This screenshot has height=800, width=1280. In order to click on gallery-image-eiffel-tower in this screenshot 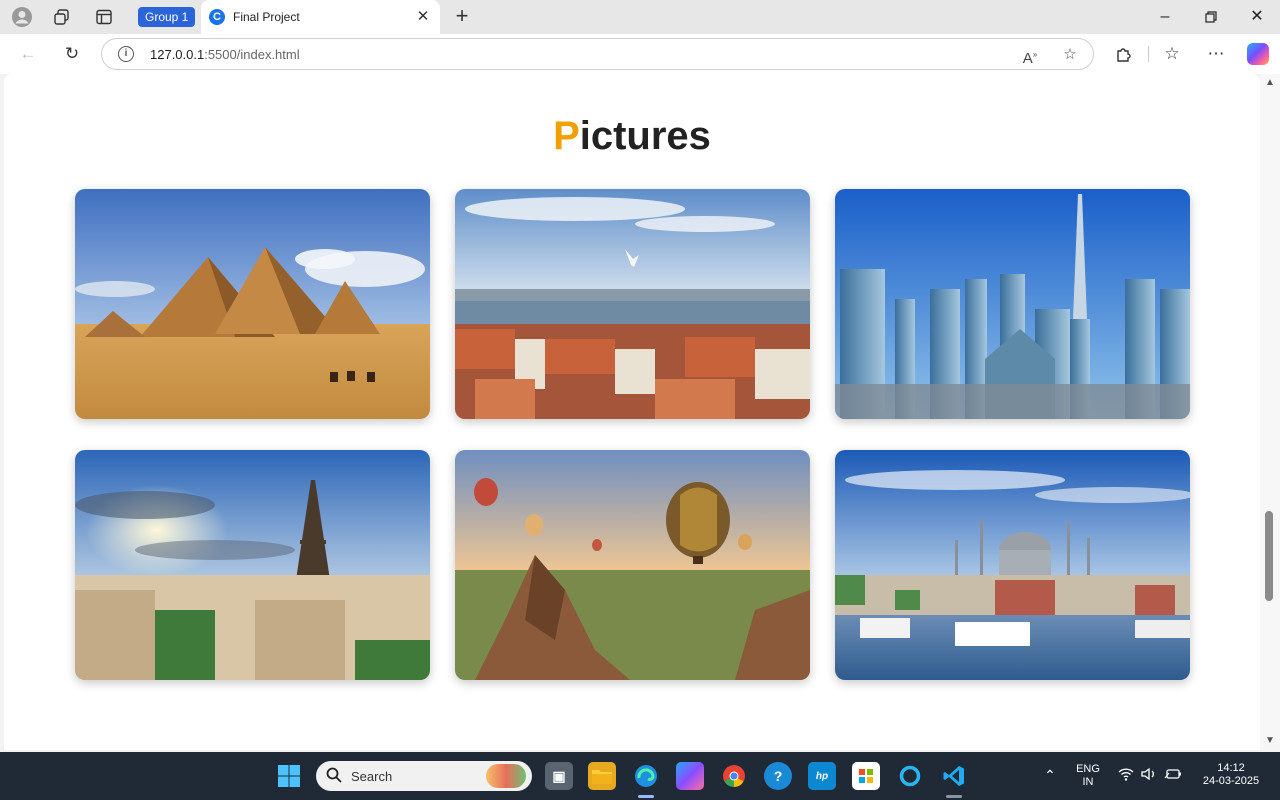, I will do `click(252, 565)`.